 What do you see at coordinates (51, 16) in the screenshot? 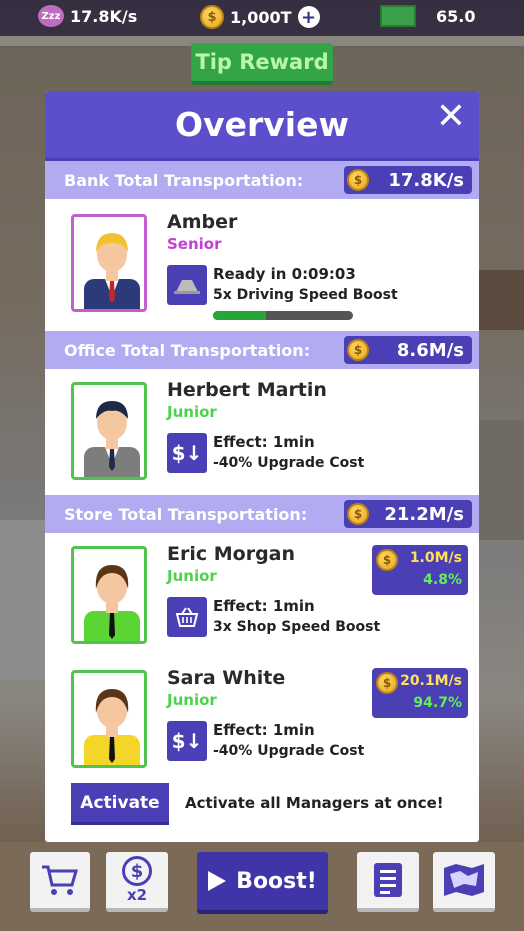
I see `gem-icon: Zzz` at bounding box center [51, 16].